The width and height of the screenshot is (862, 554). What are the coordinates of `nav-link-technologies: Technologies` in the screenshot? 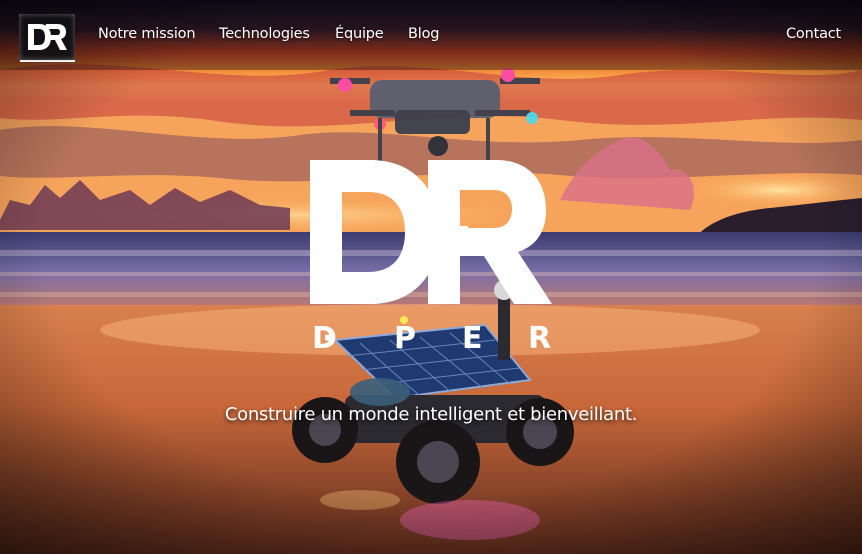 It's located at (264, 34).